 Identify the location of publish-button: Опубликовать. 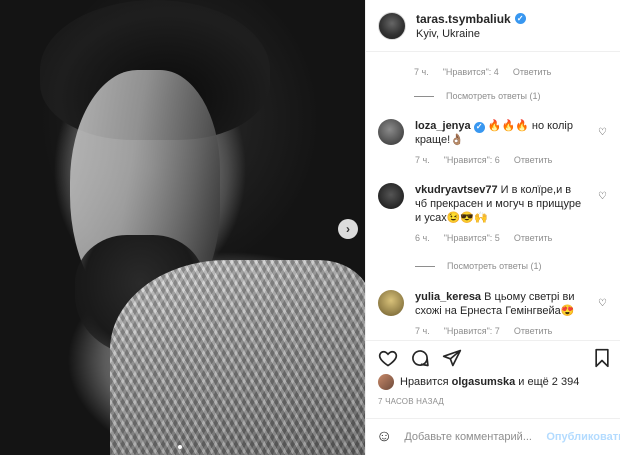
(583, 437).